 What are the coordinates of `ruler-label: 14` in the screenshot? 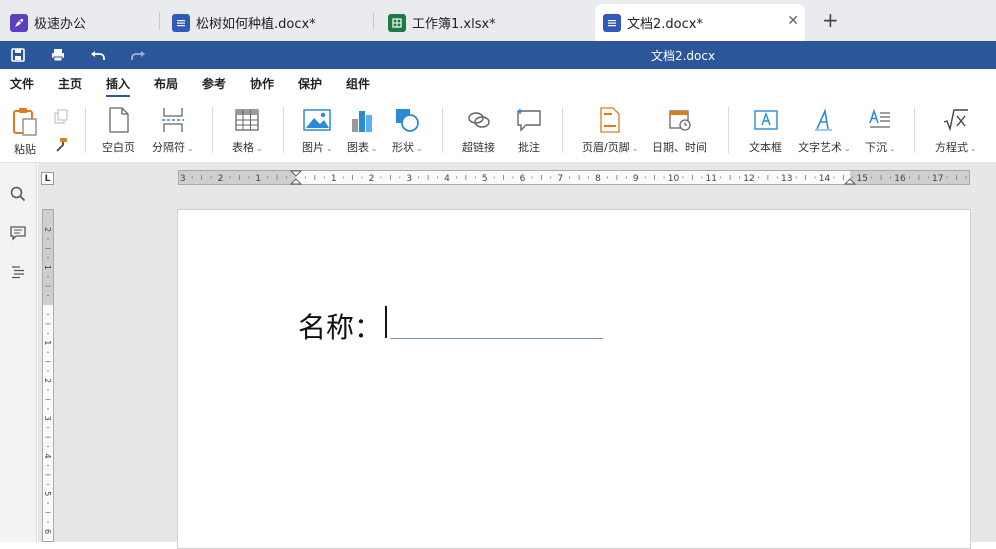 It's located at (825, 179).